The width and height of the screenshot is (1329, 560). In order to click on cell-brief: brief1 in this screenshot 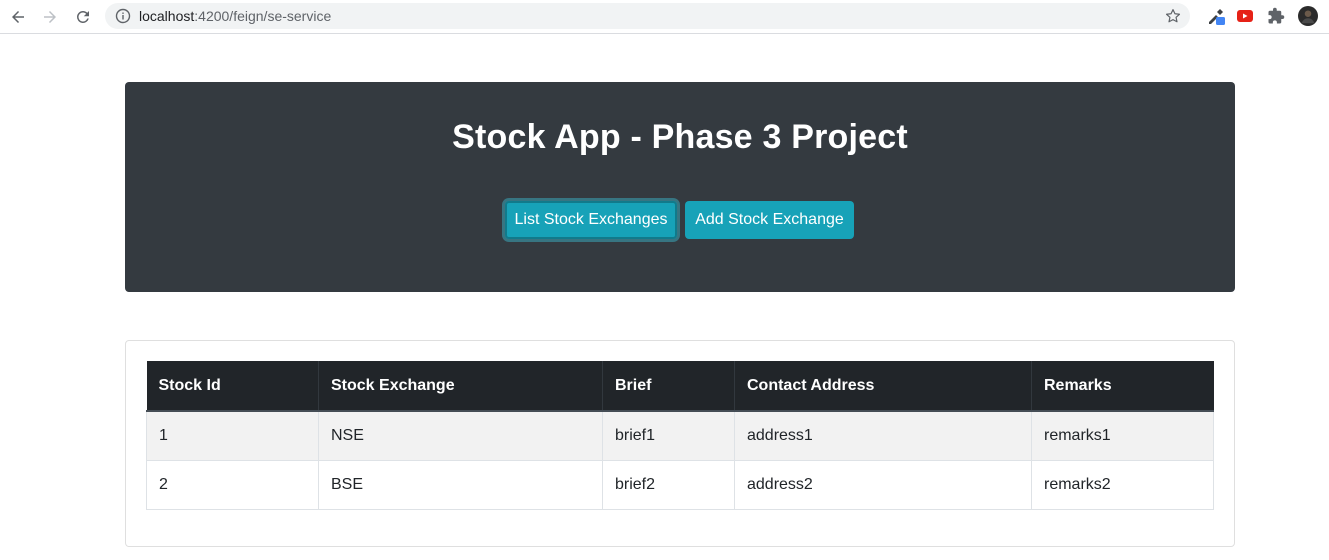, I will do `click(668, 435)`.